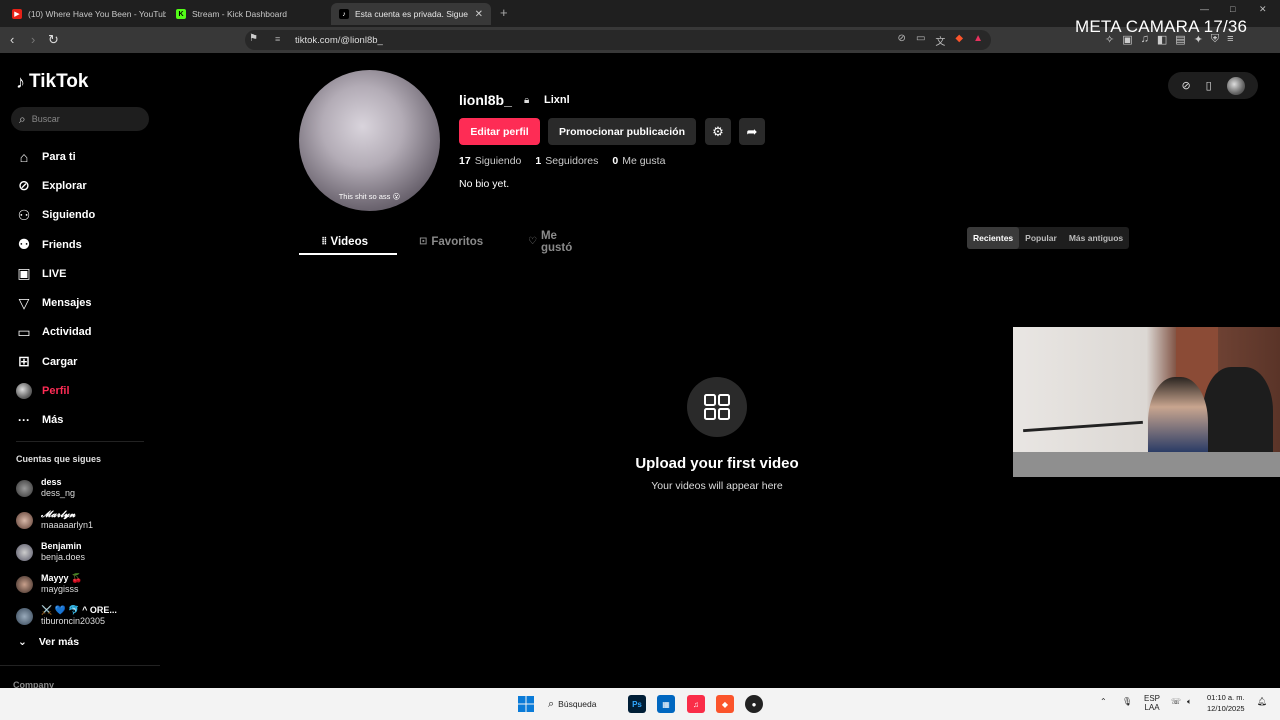  I want to click on sidebar-item-actividad: ▭ Actividad, so click(55, 332).